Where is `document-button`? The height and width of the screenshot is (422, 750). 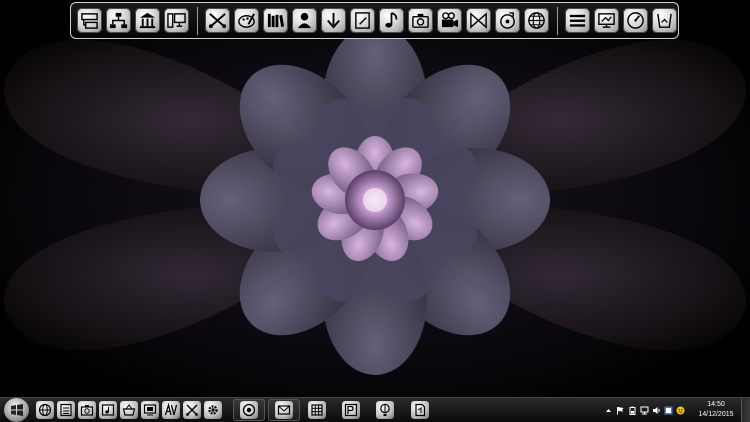
document-button is located at coordinates (362, 20).